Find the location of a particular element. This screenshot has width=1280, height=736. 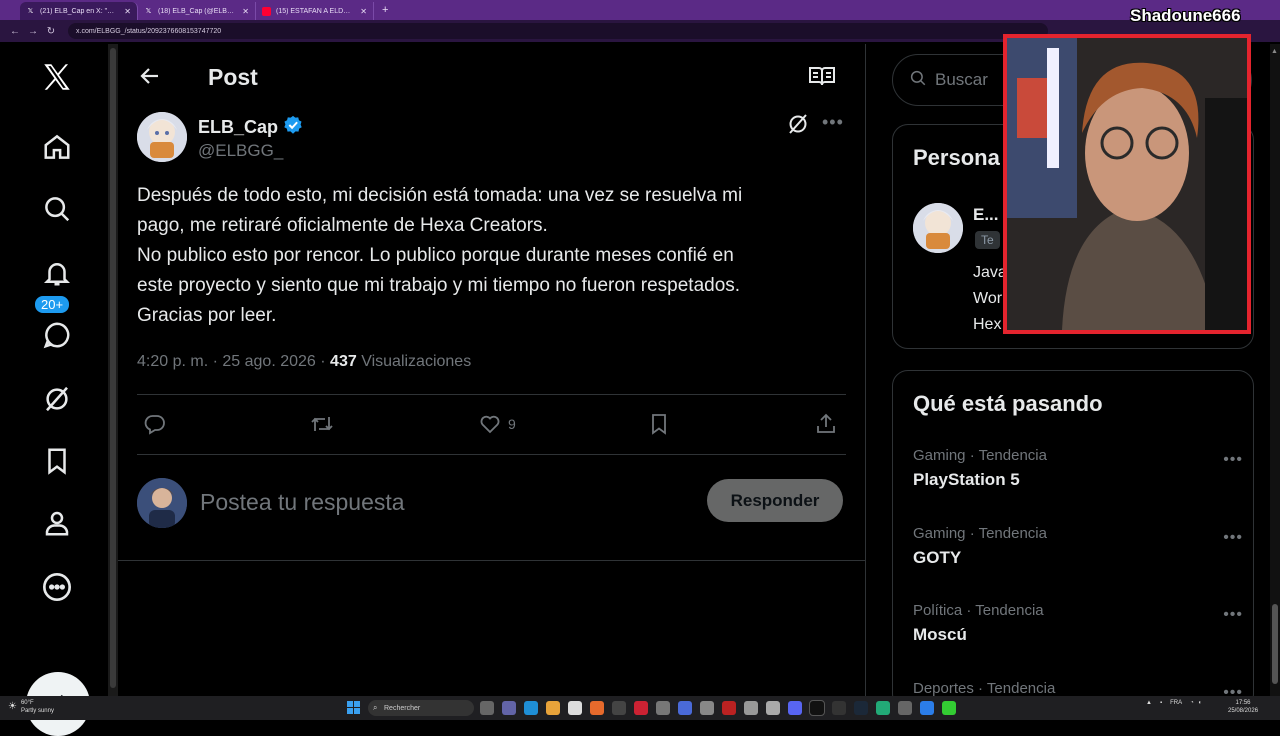

user-avatar is located at coordinates (162, 503).